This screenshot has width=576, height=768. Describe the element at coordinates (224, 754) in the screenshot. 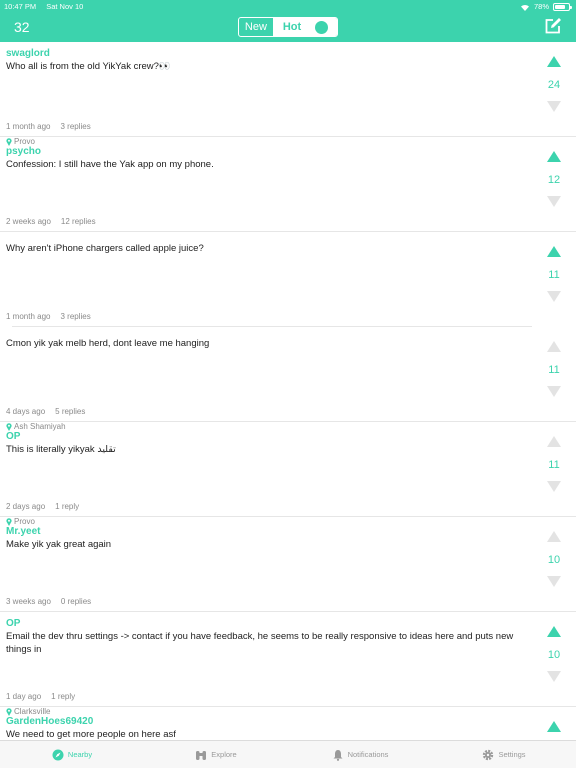

I see `tab-explore-label: Explore` at that location.